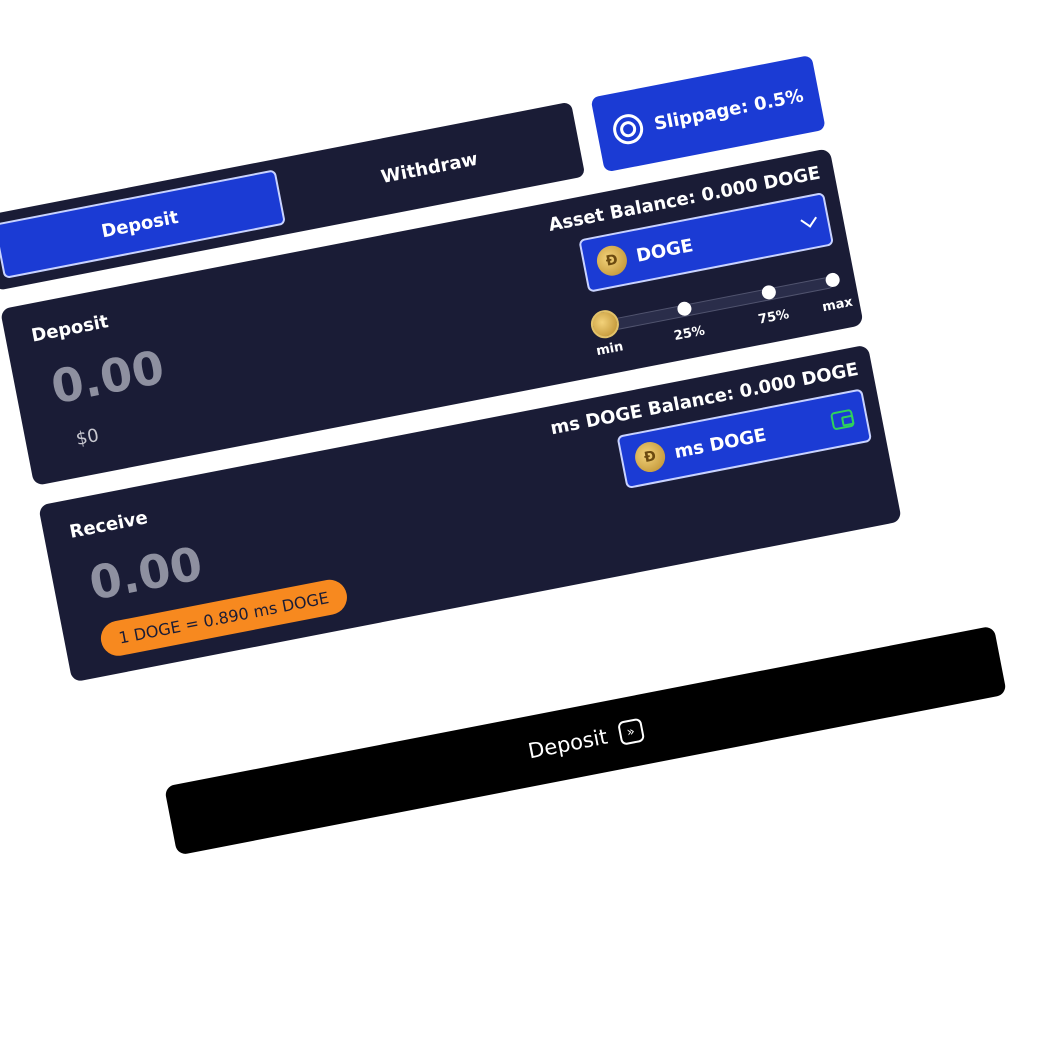 The image size is (1050, 1060). I want to click on slider-mark-min: min, so click(609, 349).